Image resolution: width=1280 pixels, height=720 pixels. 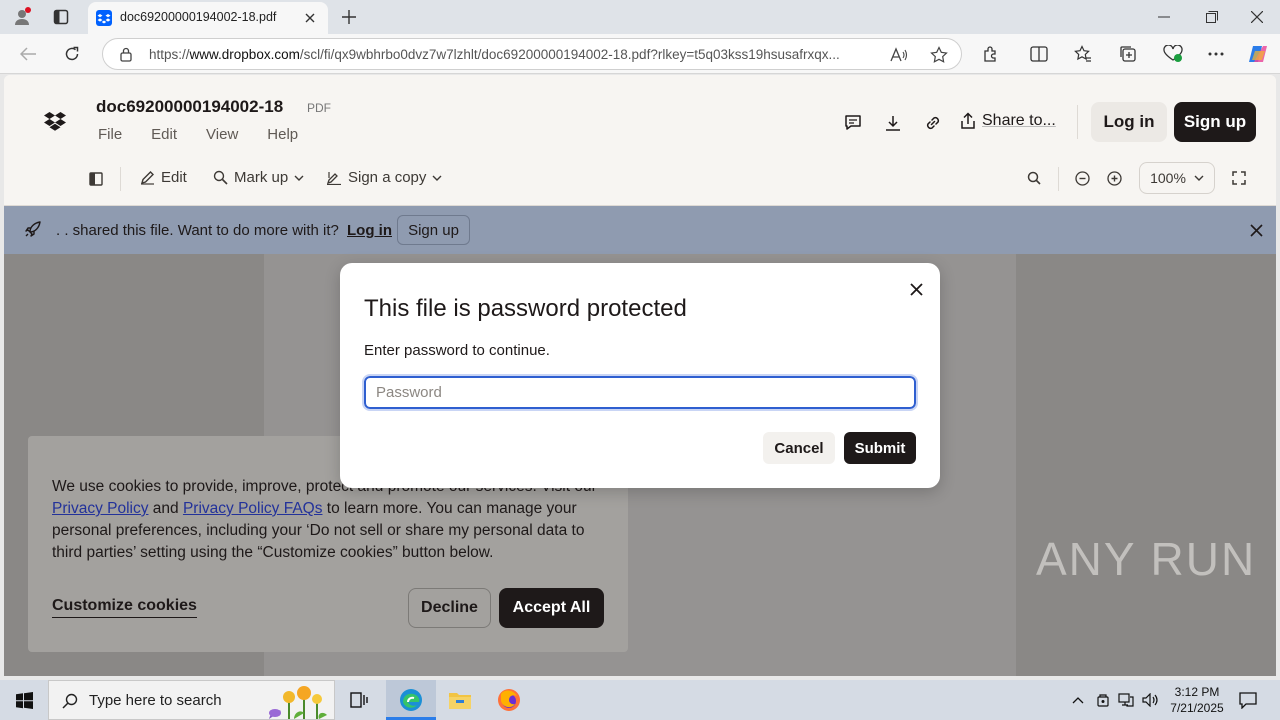 I want to click on login-button: Log in, so click(x=1129, y=122).